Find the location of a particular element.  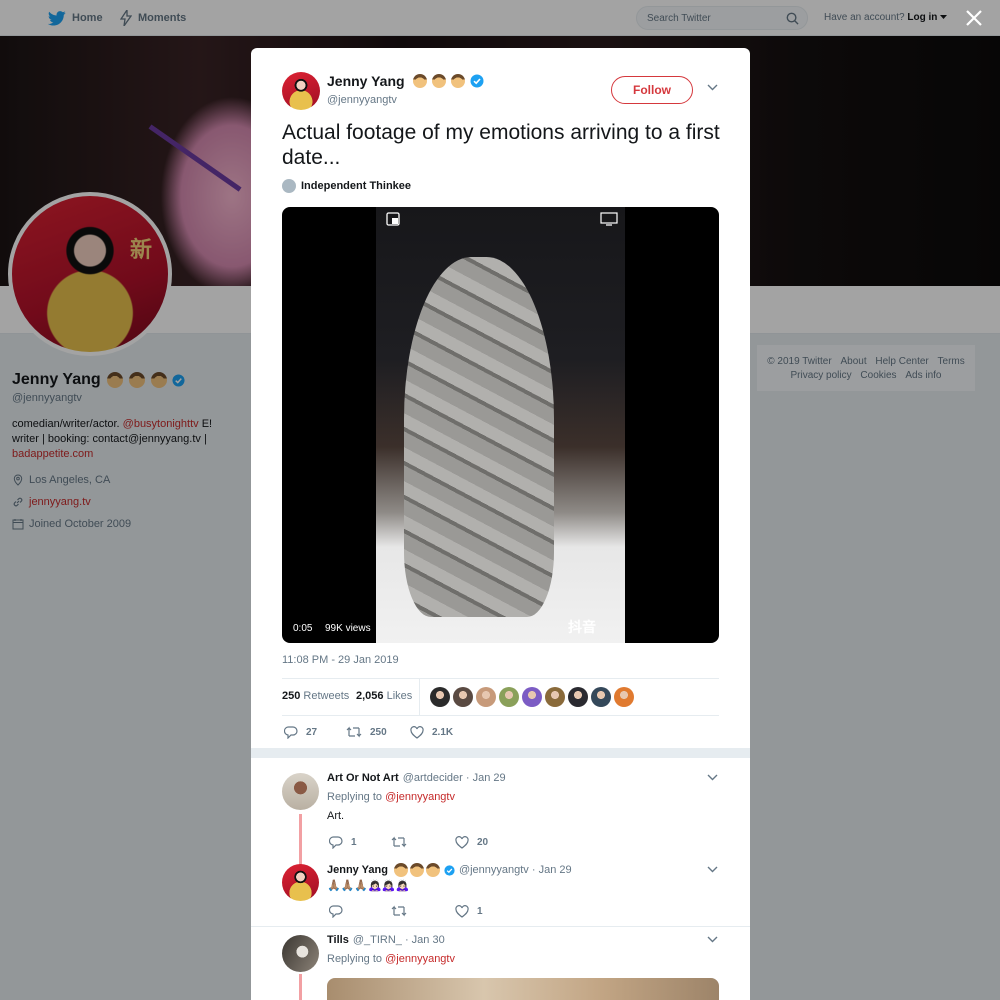

reply-author-name: Jenny Yang is located at coordinates (357, 870).